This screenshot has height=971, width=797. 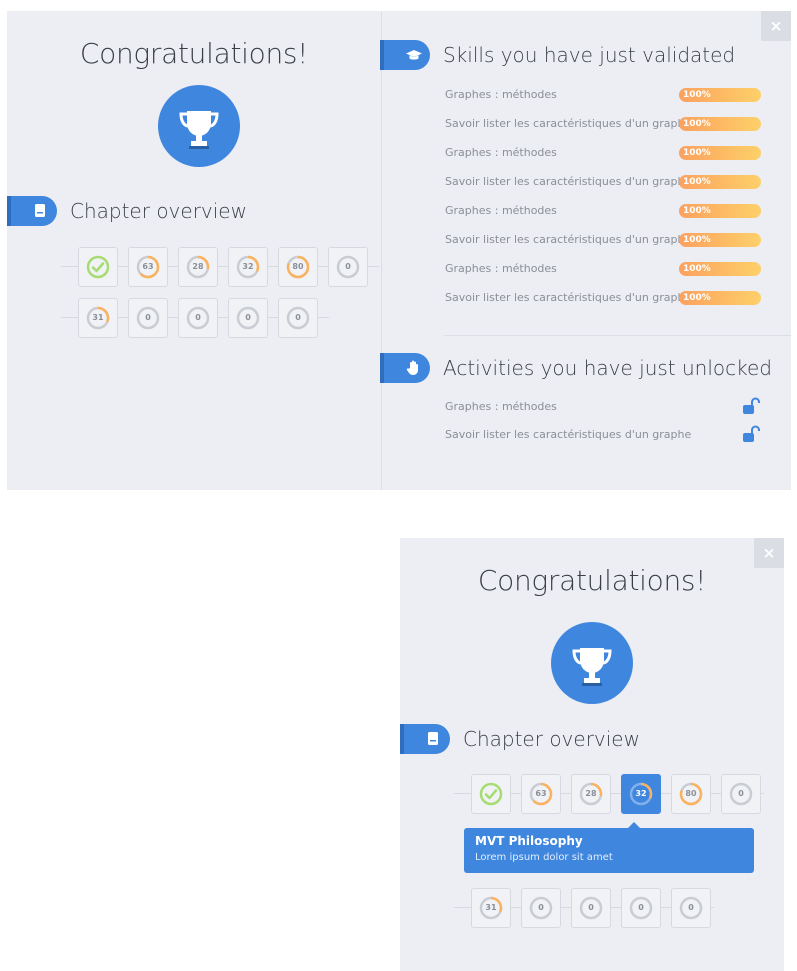 What do you see at coordinates (529, 841) in the screenshot?
I see `tooltip-title: MVT Philosophy` at bounding box center [529, 841].